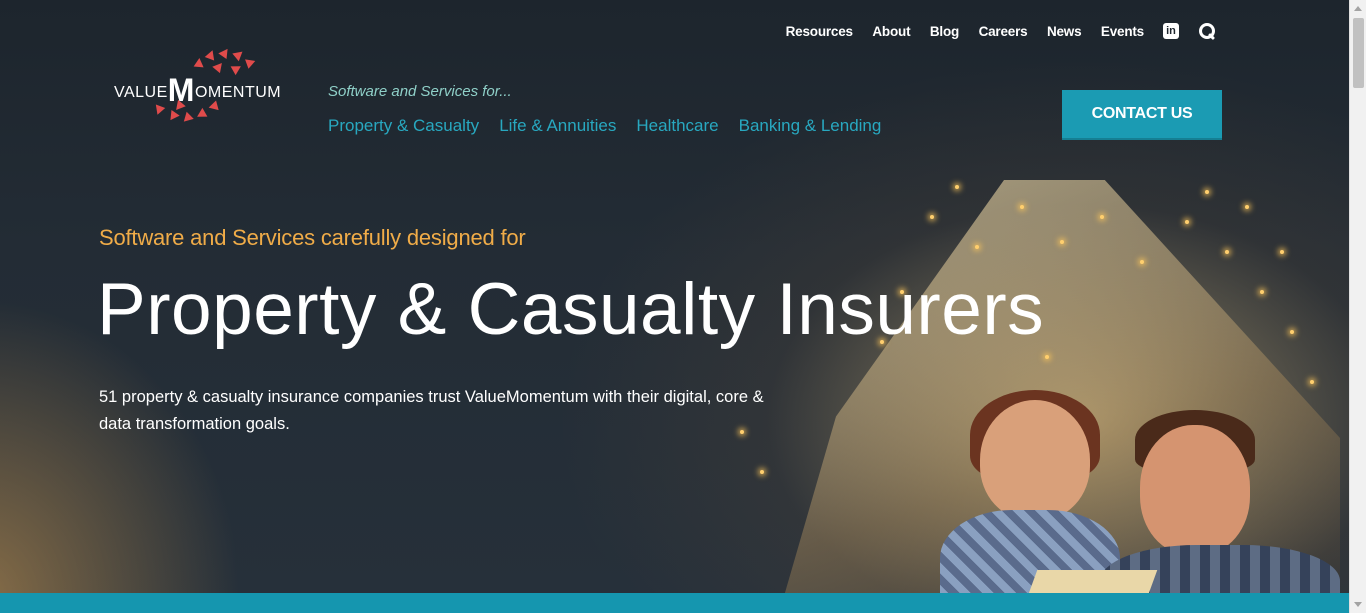 The image size is (1366, 613). I want to click on valuemomentum-logo: VALUEMOMENTUM, so click(201, 86).